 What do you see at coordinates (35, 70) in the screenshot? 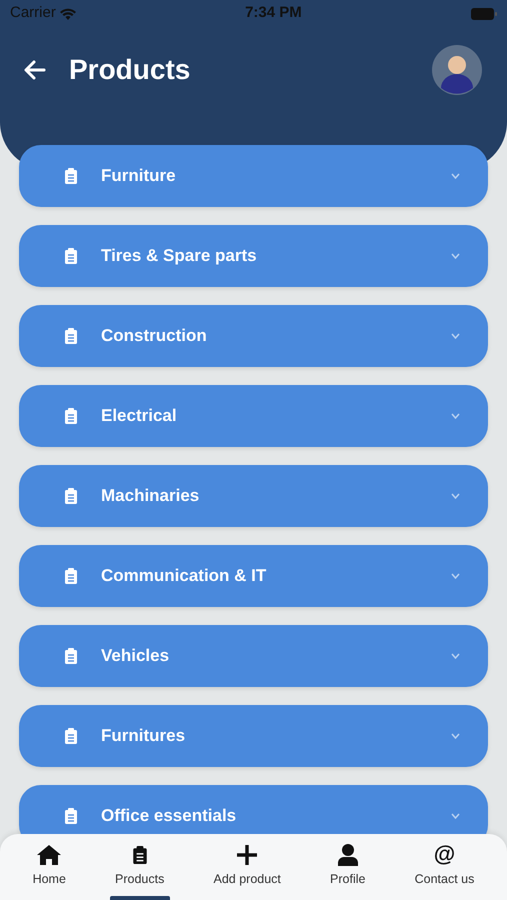
I see `back-arrow-icon` at bounding box center [35, 70].